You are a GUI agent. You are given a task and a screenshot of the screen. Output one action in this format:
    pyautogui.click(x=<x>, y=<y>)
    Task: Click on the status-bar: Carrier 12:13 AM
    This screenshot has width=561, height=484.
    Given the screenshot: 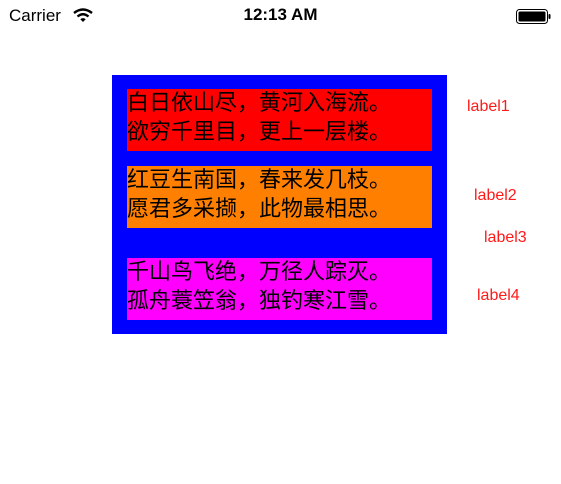 What is the action you would take?
    pyautogui.click(x=280, y=16)
    